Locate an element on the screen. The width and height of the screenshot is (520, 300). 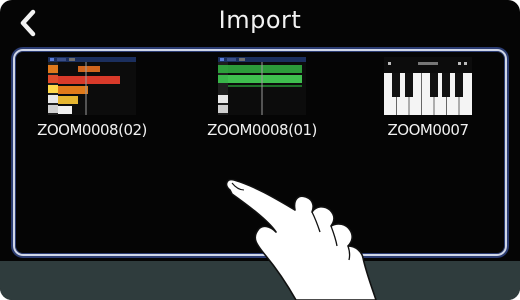
file-item: ZOOM0007 is located at coordinates (428, 102).